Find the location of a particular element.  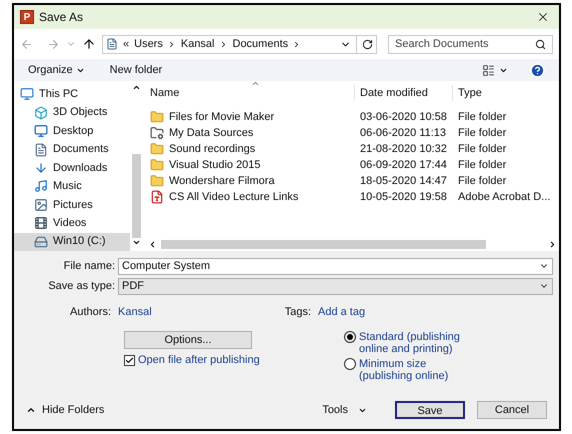

date-cell-text: 06-09-2020 17:44 is located at coordinates (403, 165).